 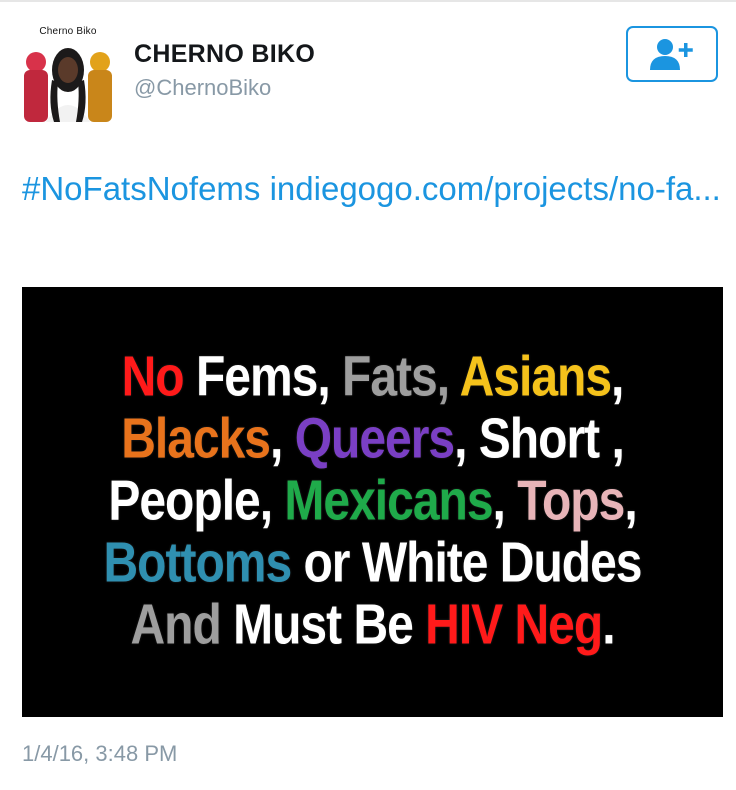 What do you see at coordinates (514, 625) in the screenshot?
I see `media-word: HIV Neg` at bounding box center [514, 625].